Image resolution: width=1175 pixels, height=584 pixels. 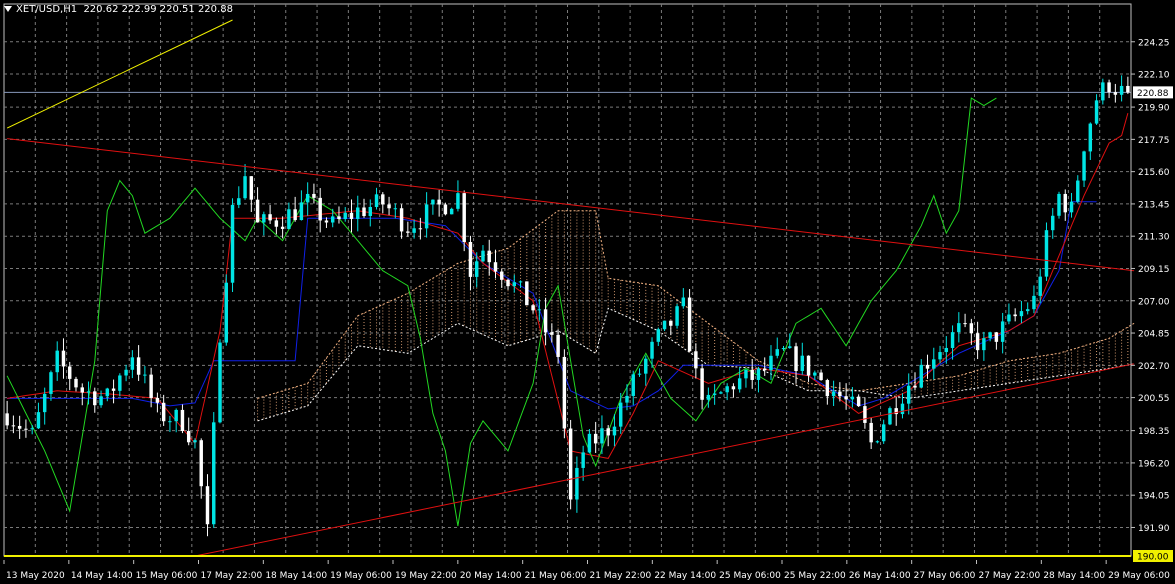 I want to click on dropdown-triangle-icon, so click(x=8, y=9).